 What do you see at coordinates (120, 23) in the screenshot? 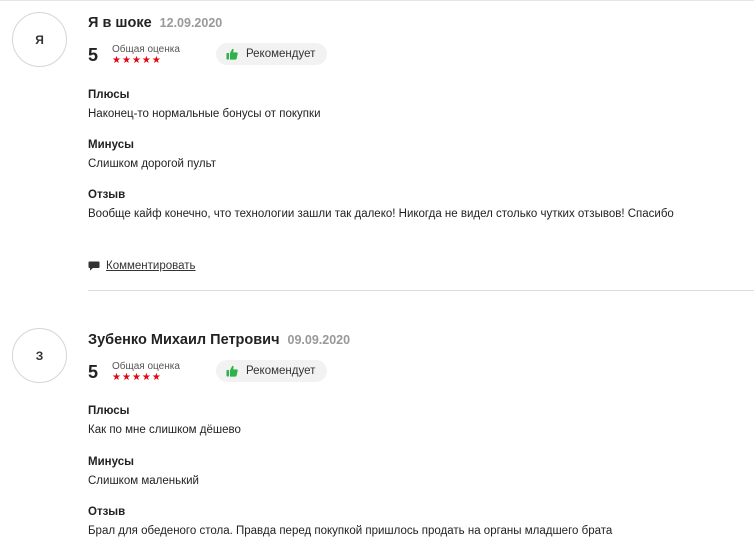
I see `author-name: Я в шоке` at bounding box center [120, 23].